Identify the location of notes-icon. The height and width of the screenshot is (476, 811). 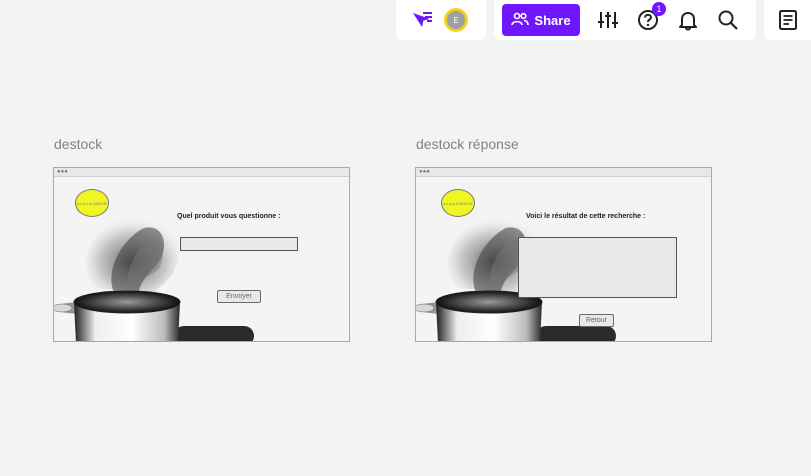
(788, 20).